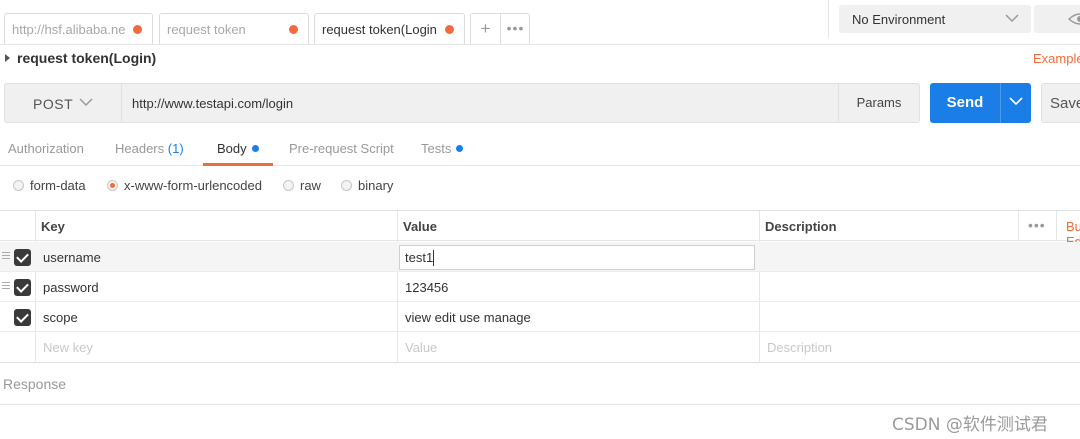 The image size is (1080, 439). I want to click on radio-label: raw, so click(310, 185).